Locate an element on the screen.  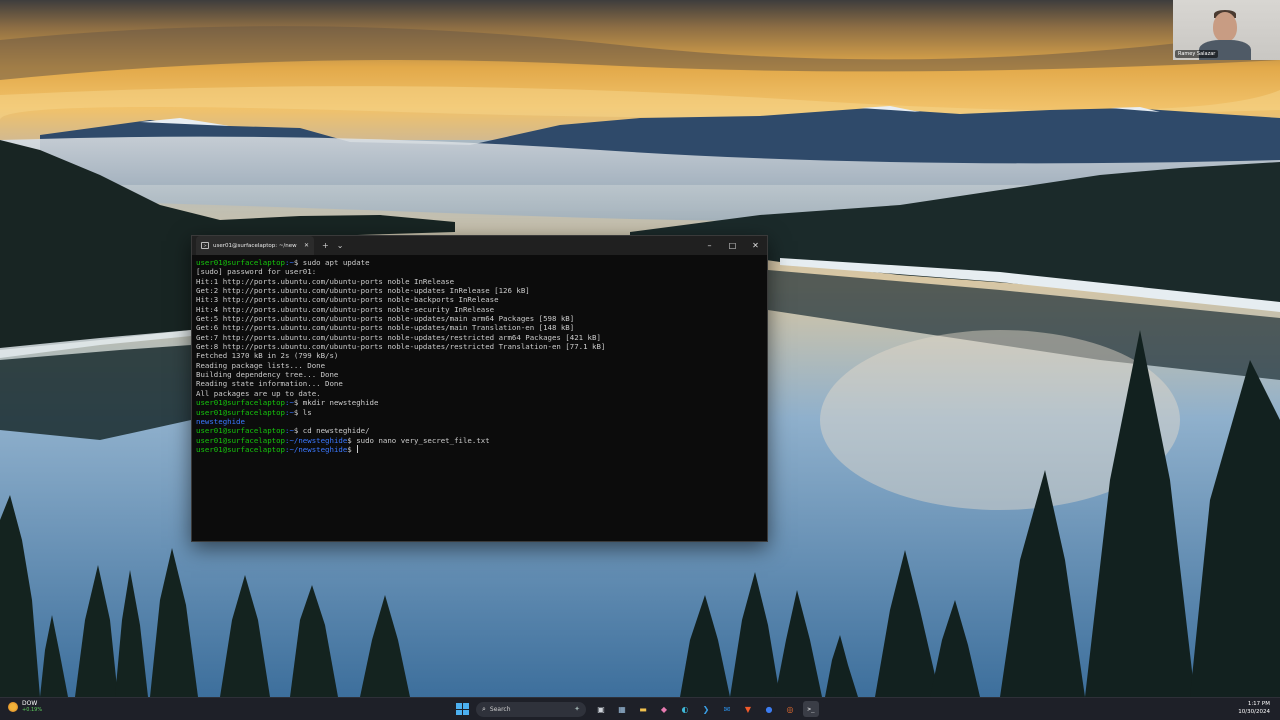
search-highlight-icon: ✦ is located at coordinates (577, 709).